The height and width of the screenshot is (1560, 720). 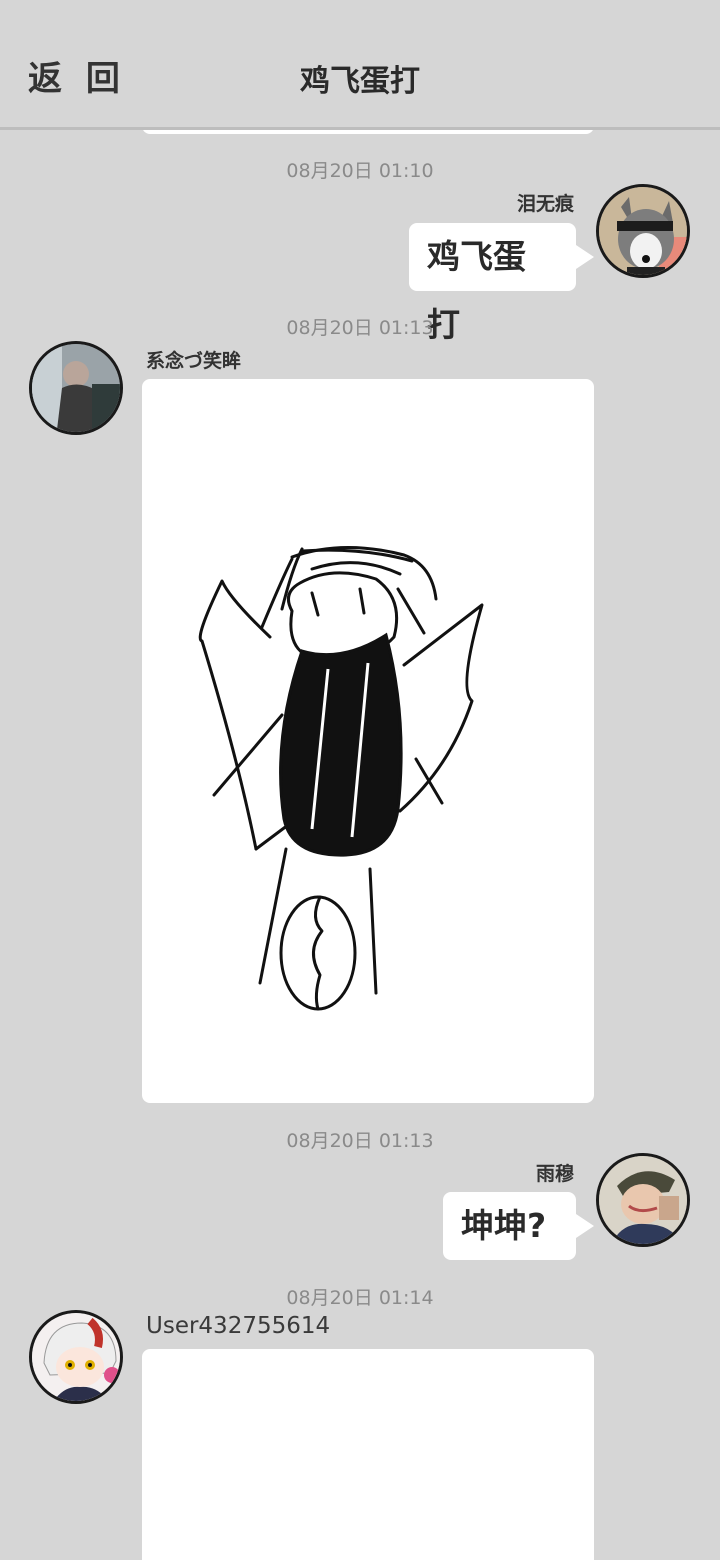 What do you see at coordinates (504, 1225) in the screenshot?
I see `message-text: 坤坤?` at bounding box center [504, 1225].